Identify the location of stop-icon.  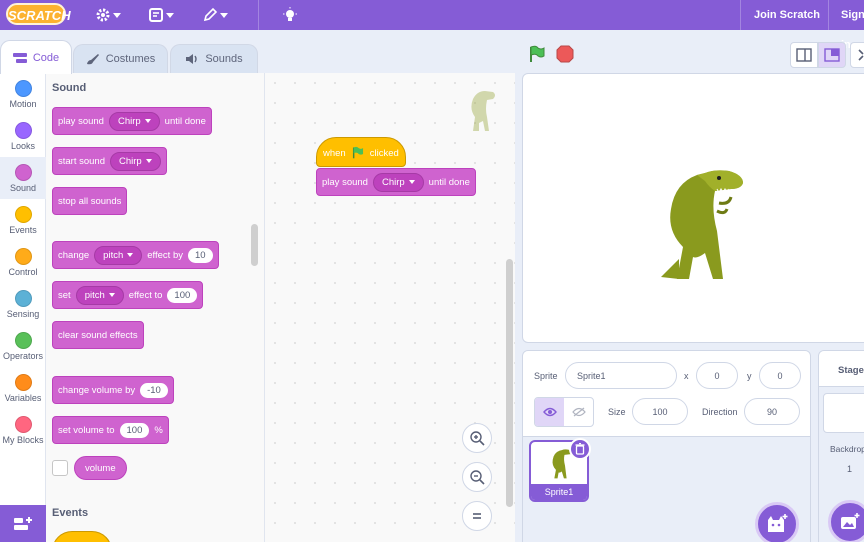
(565, 54).